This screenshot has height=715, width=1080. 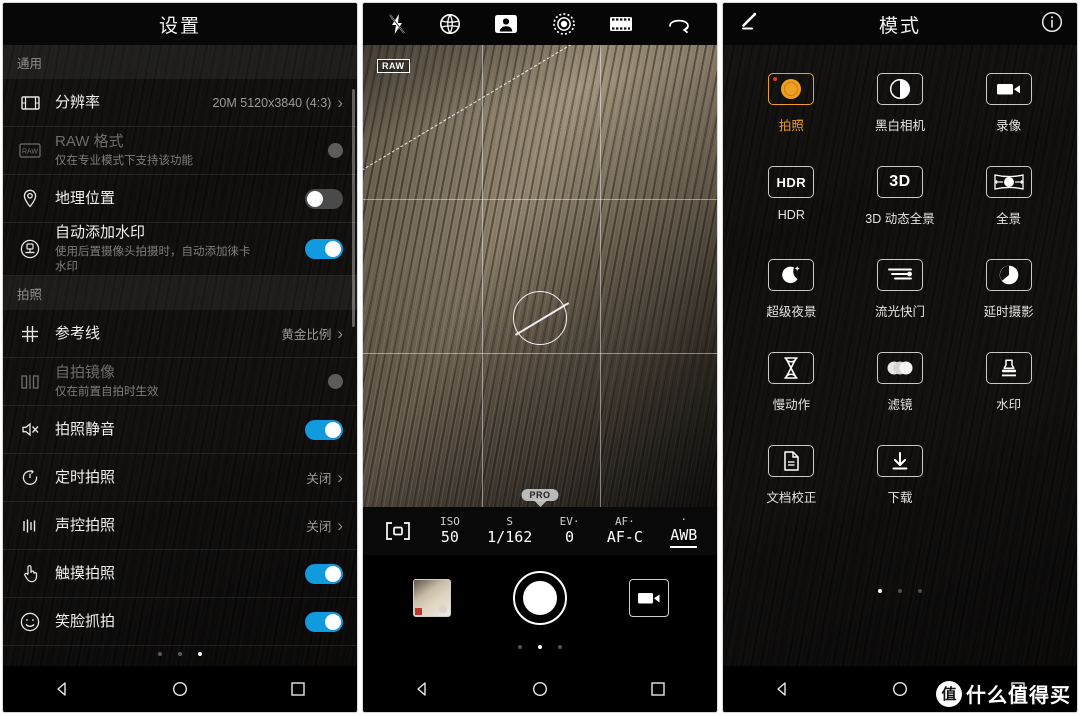 What do you see at coordinates (506, 24) in the screenshot?
I see `portrait-icon` at bounding box center [506, 24].